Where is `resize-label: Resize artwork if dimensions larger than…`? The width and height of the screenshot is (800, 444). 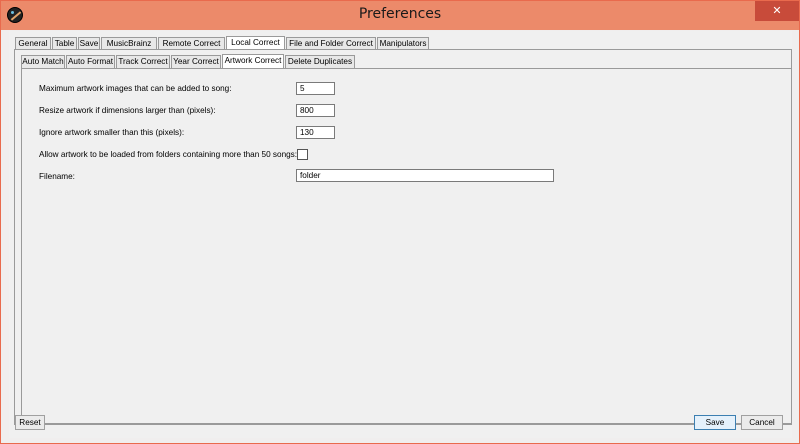
resize-label: Resize artwork if dimensions larger than… is located at coordinates (127, 110).